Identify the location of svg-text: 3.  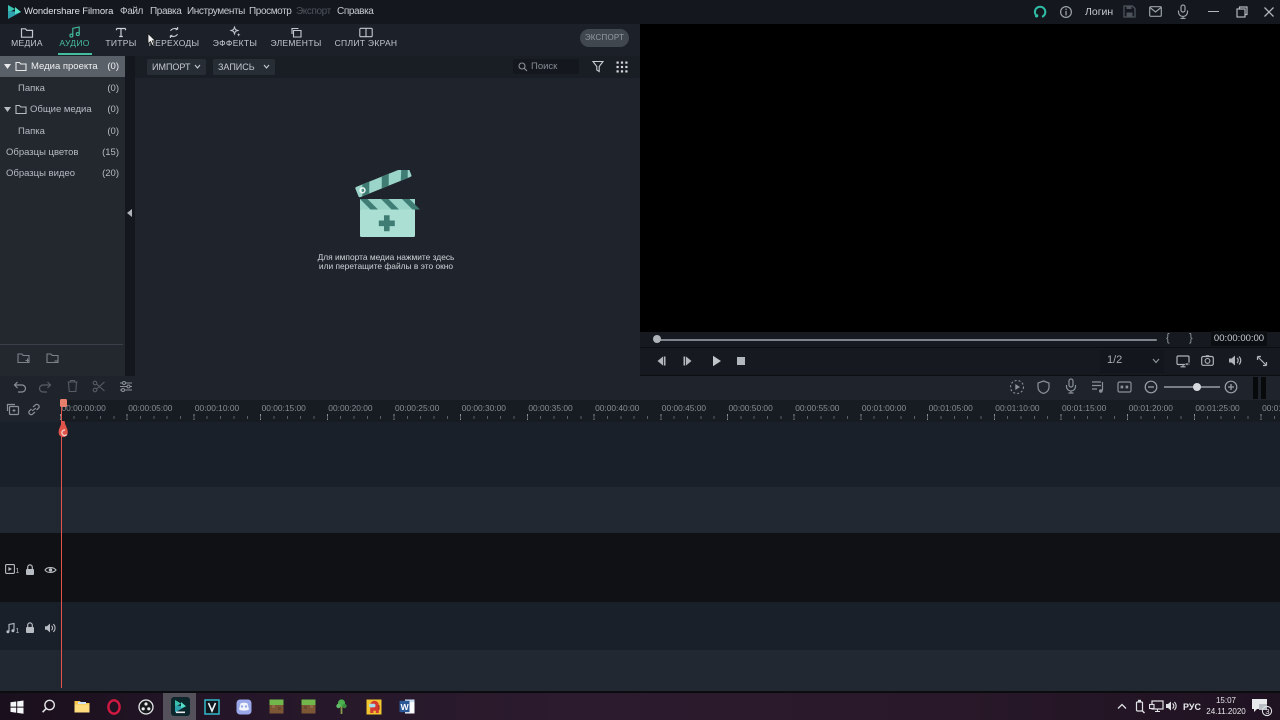
(1267, 711).